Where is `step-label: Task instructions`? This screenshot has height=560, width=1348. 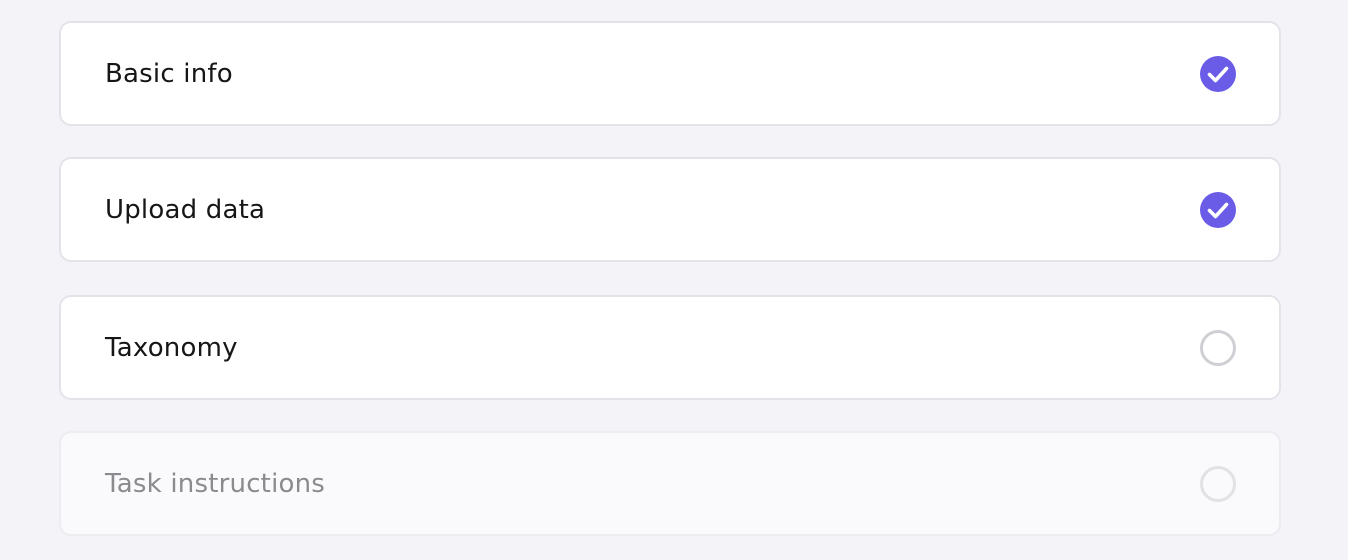 step-label: Task instructions is located at coordinates (215, 483).